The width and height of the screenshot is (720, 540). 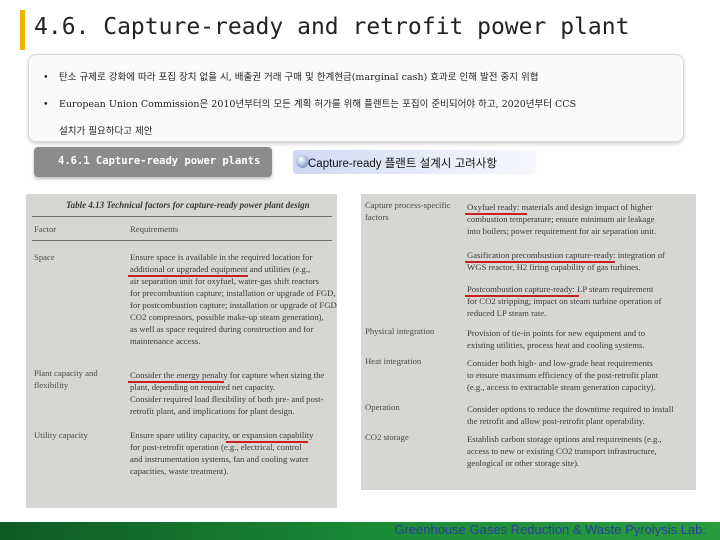 What do you see at coordinates (44, 257) in the screenshot?
I see `factor-label: Space` at bounding box center [44, 257].